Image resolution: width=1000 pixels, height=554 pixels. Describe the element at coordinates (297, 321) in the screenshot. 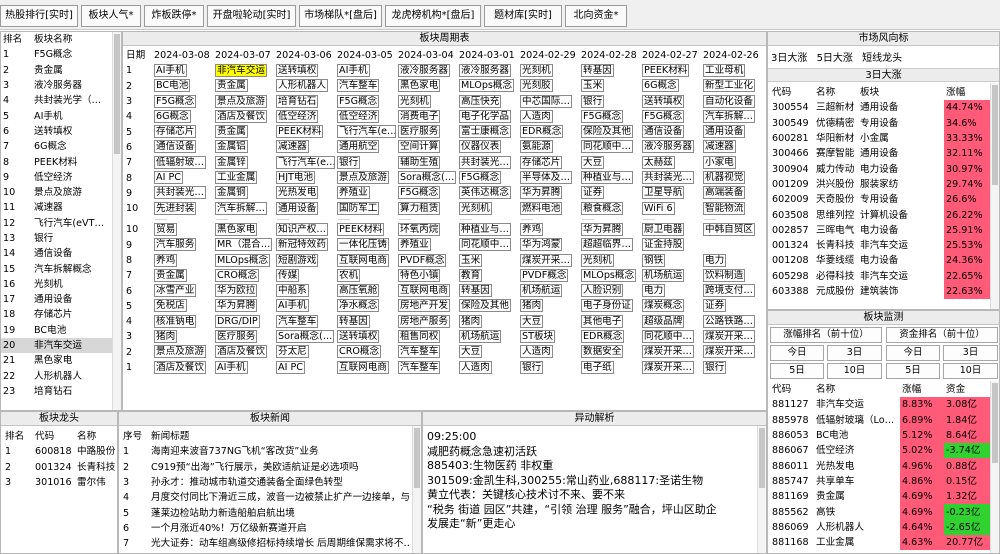

I see `sector-tag: 汽车整车` at that location.